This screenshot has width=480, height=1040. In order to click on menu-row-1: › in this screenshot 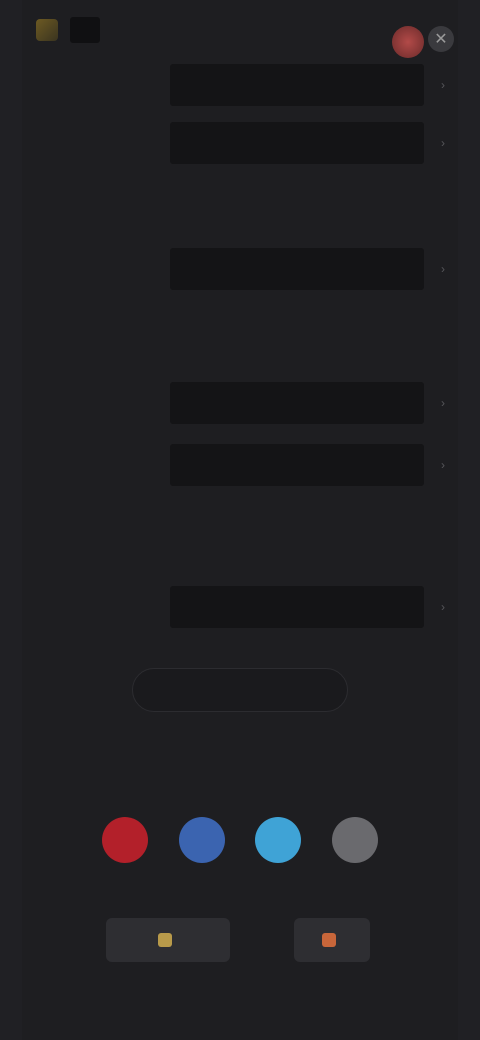, I will do `click(240, 85)`.